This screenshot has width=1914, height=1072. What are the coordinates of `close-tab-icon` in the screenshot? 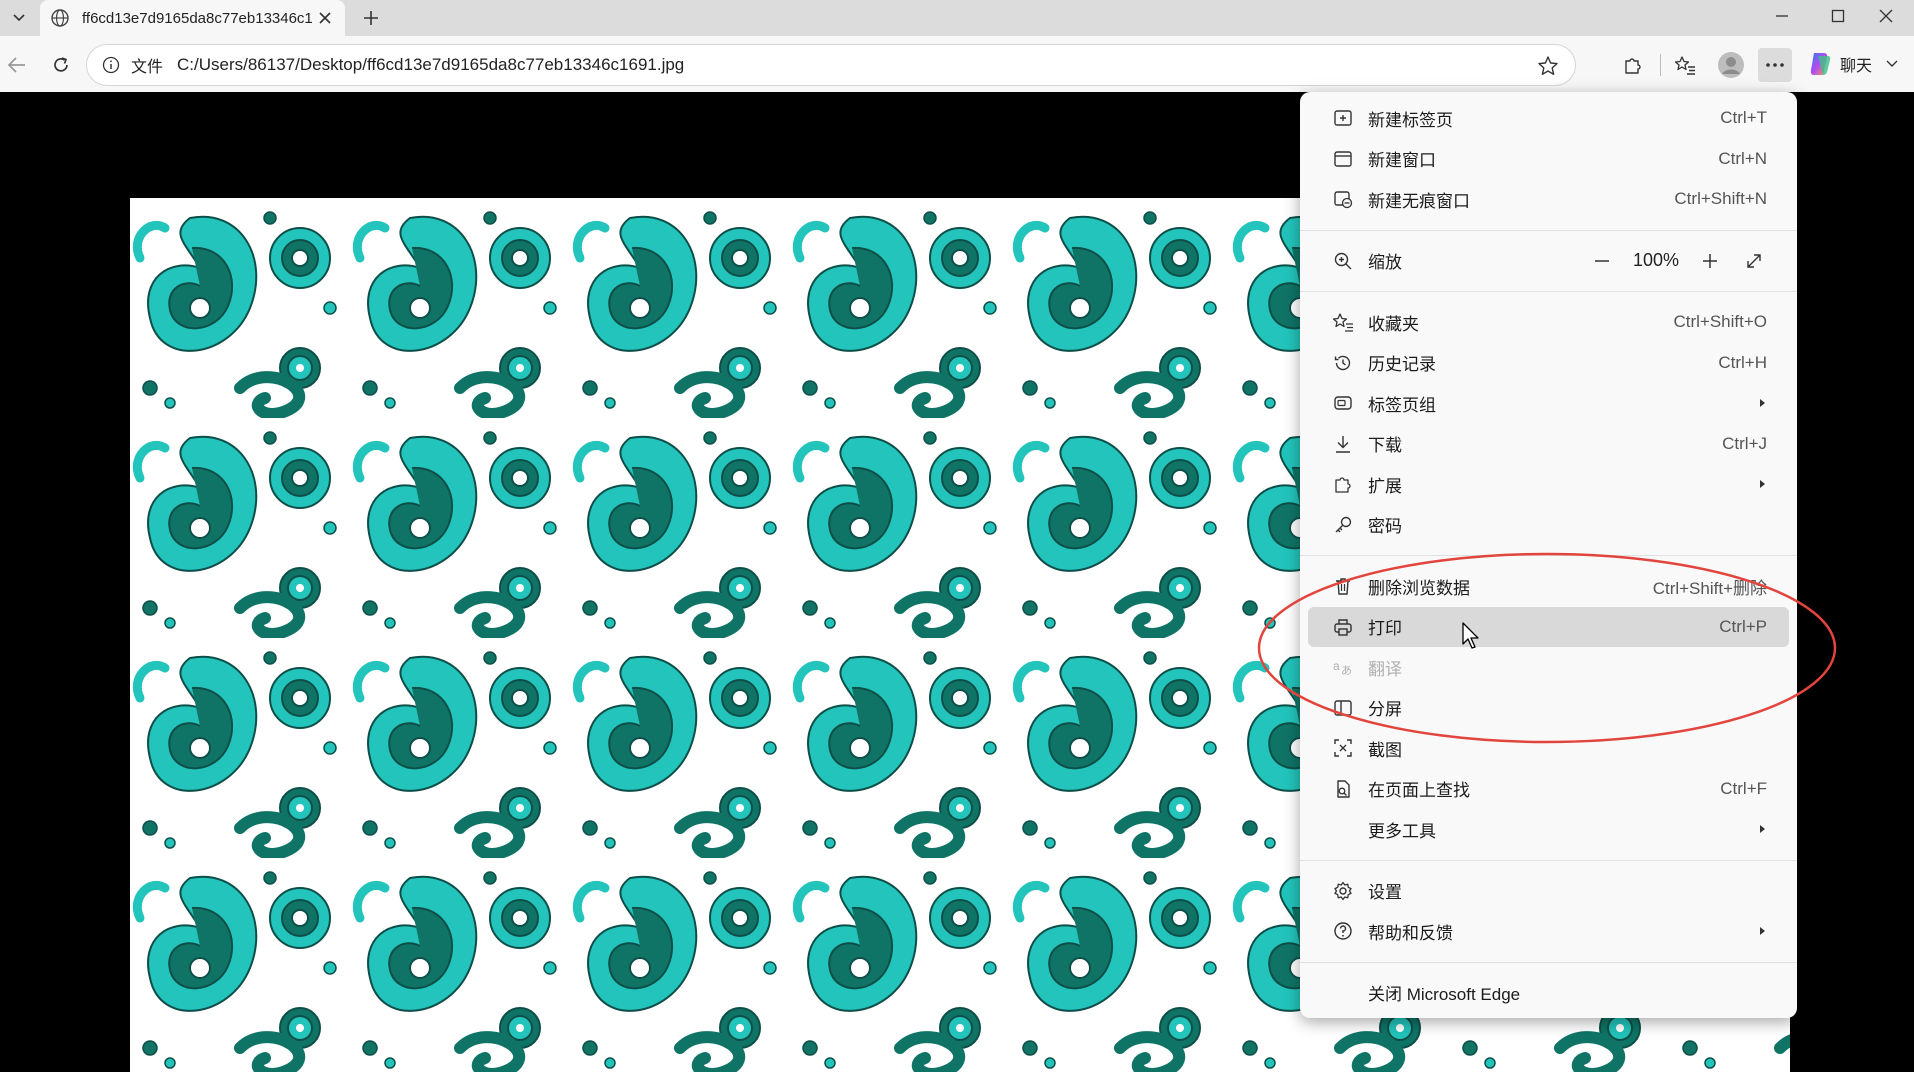 It's located at (325, 18).